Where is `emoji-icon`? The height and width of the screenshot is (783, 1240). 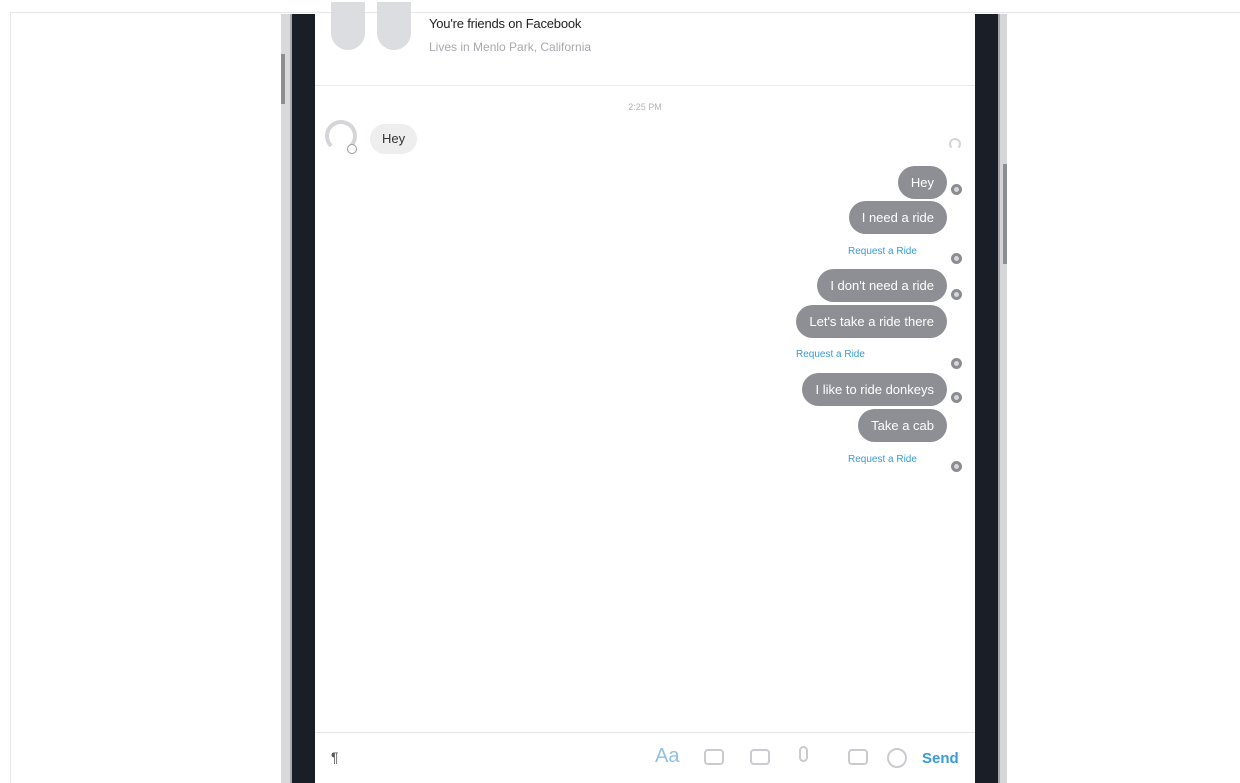 emoji-icon is located at coordinates (897, 758).